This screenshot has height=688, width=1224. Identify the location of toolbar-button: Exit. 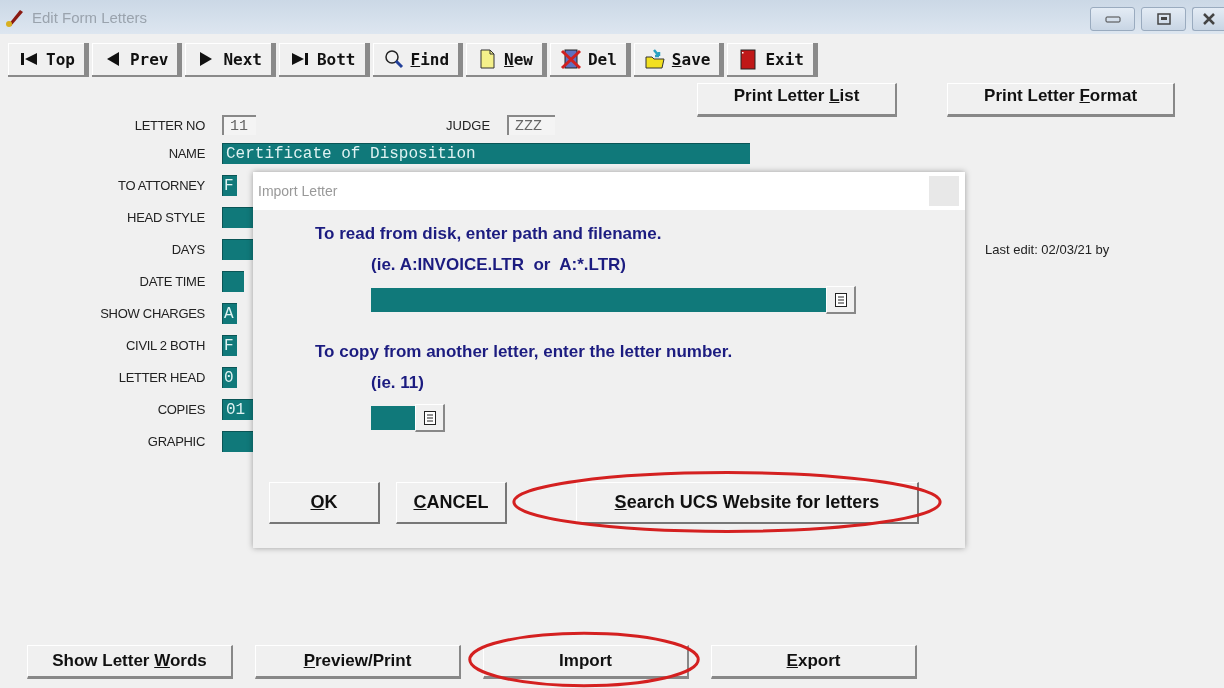
(772, 60).